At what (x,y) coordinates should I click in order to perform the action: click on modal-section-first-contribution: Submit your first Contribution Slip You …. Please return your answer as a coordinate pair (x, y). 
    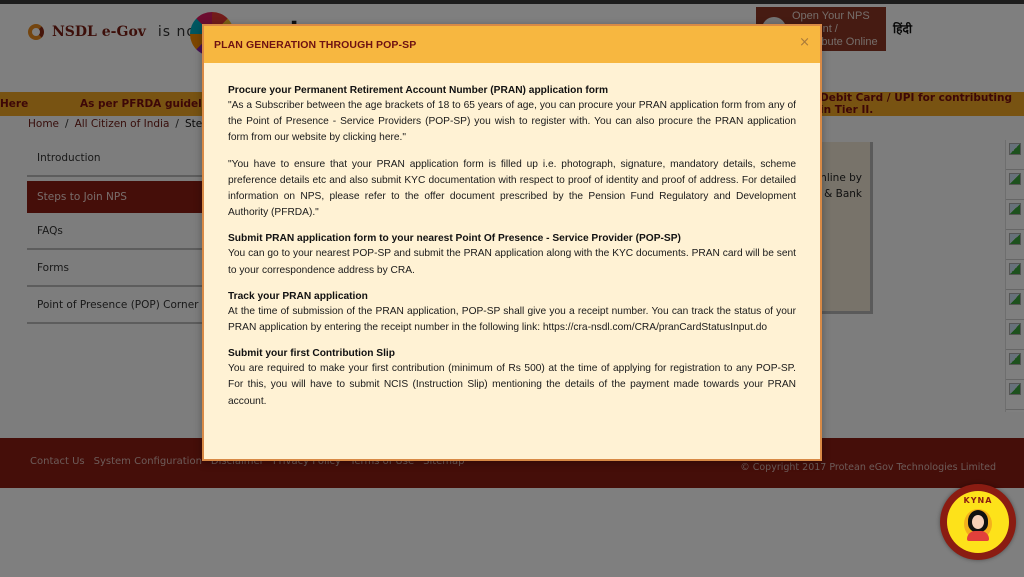
    Looking at the image, I should click on (512, 378).